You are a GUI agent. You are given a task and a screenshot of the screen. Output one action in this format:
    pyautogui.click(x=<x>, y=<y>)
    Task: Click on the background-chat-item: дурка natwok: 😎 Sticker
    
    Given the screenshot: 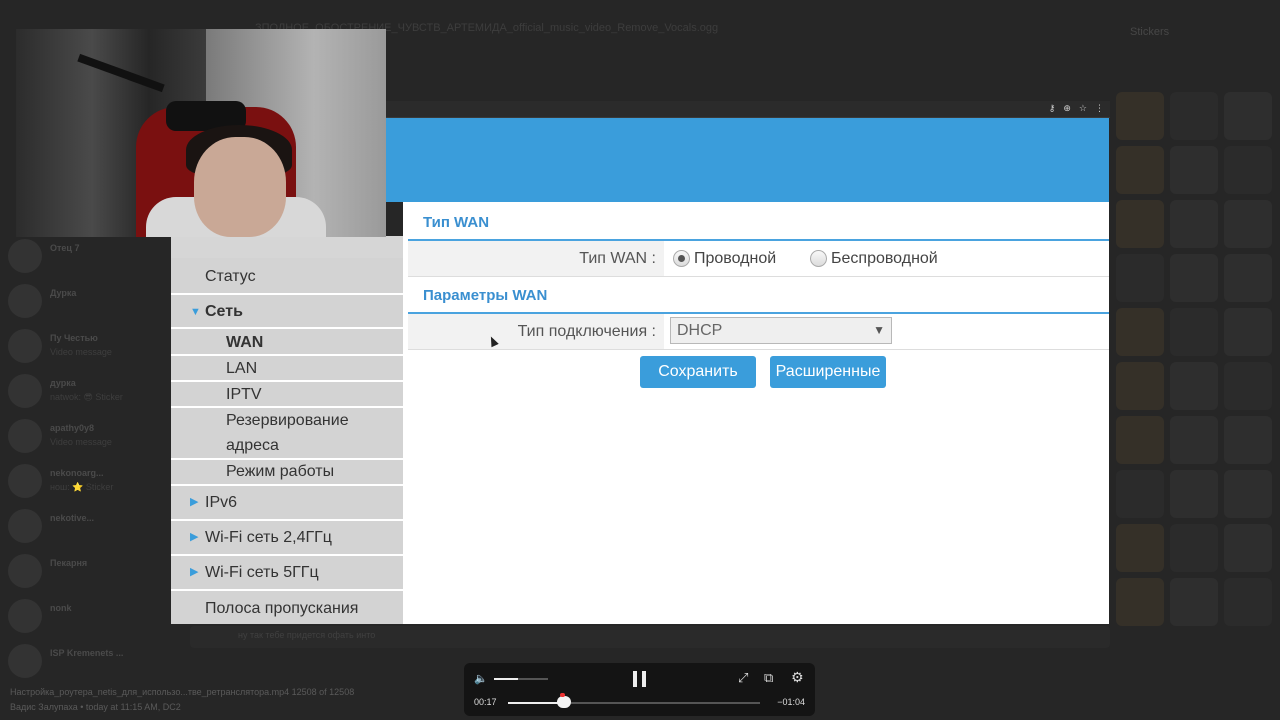 What is the action you would take?
    pyautogui.click(x=88, y=392)
    